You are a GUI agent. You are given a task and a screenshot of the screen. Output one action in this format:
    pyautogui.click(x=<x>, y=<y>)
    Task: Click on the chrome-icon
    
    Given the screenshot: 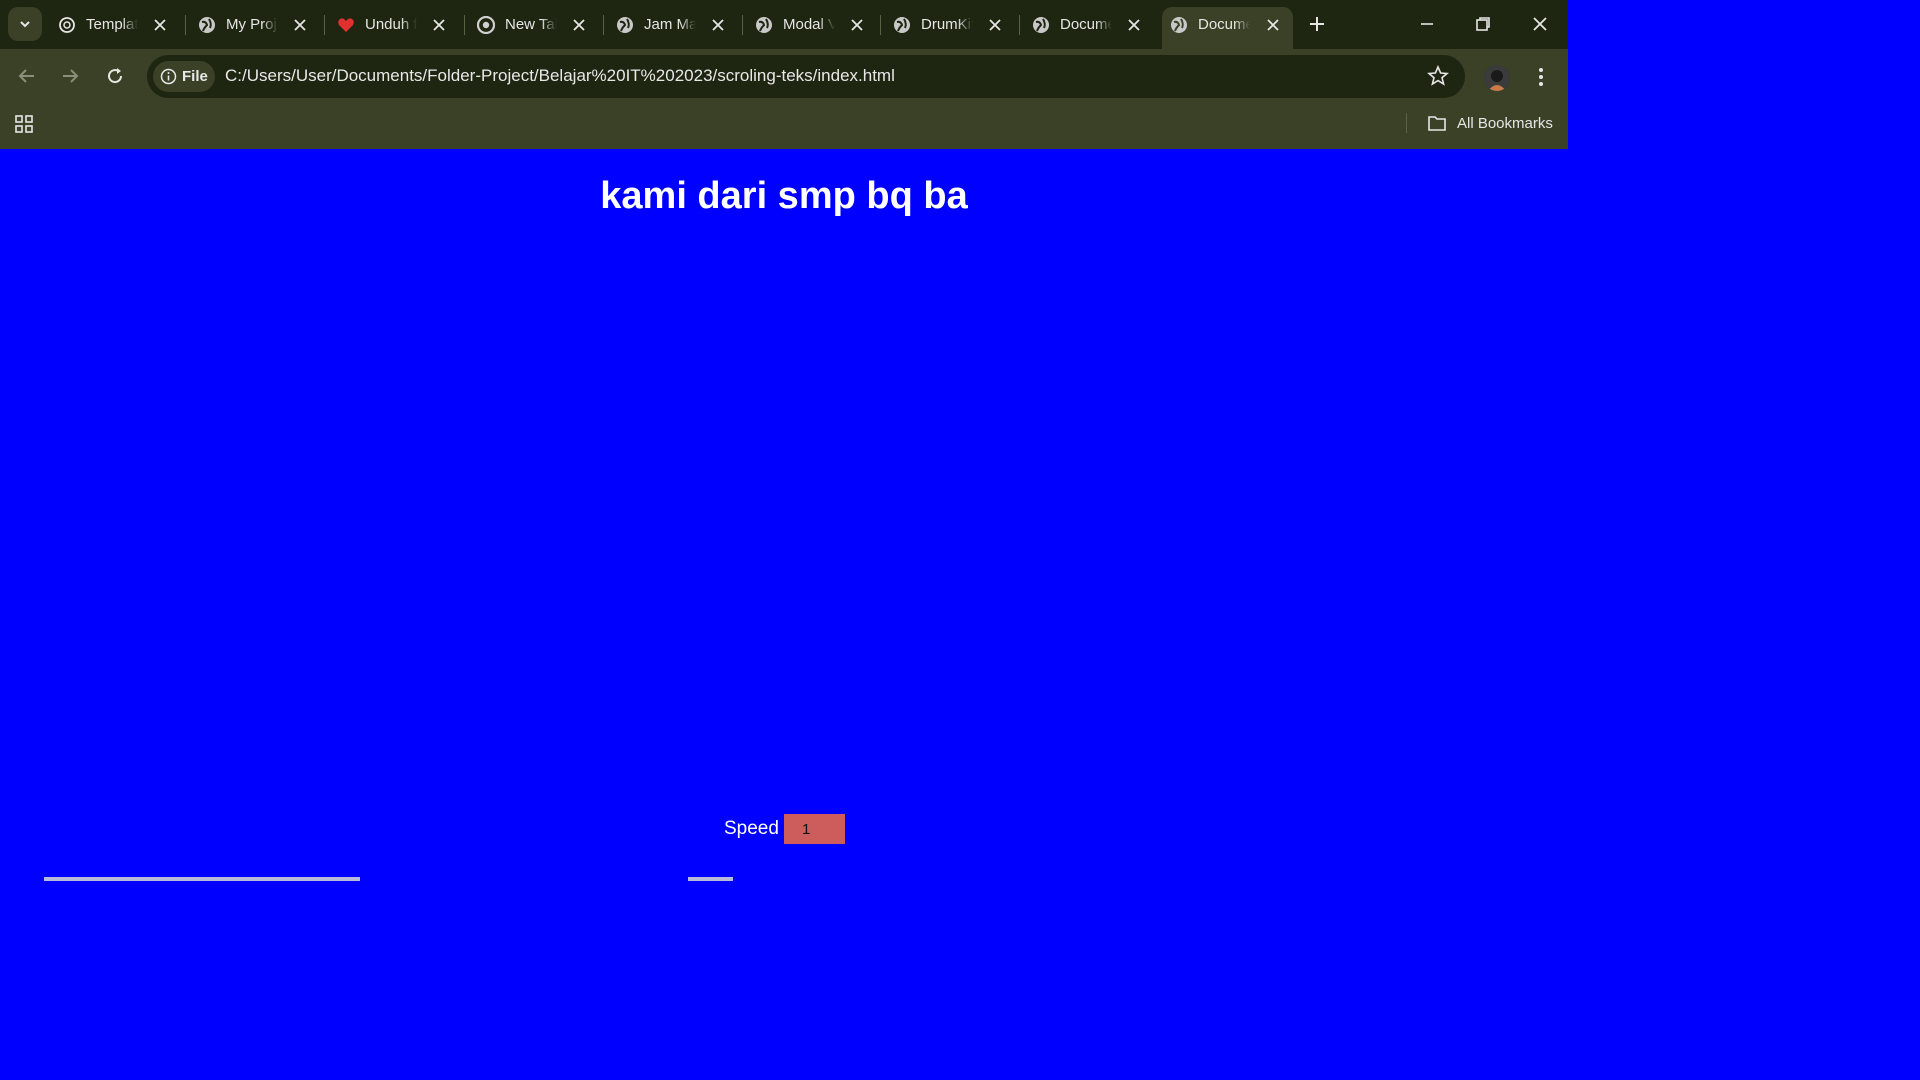 What is the action you would take?
    pyautogui.click(x=486, y=25)
    